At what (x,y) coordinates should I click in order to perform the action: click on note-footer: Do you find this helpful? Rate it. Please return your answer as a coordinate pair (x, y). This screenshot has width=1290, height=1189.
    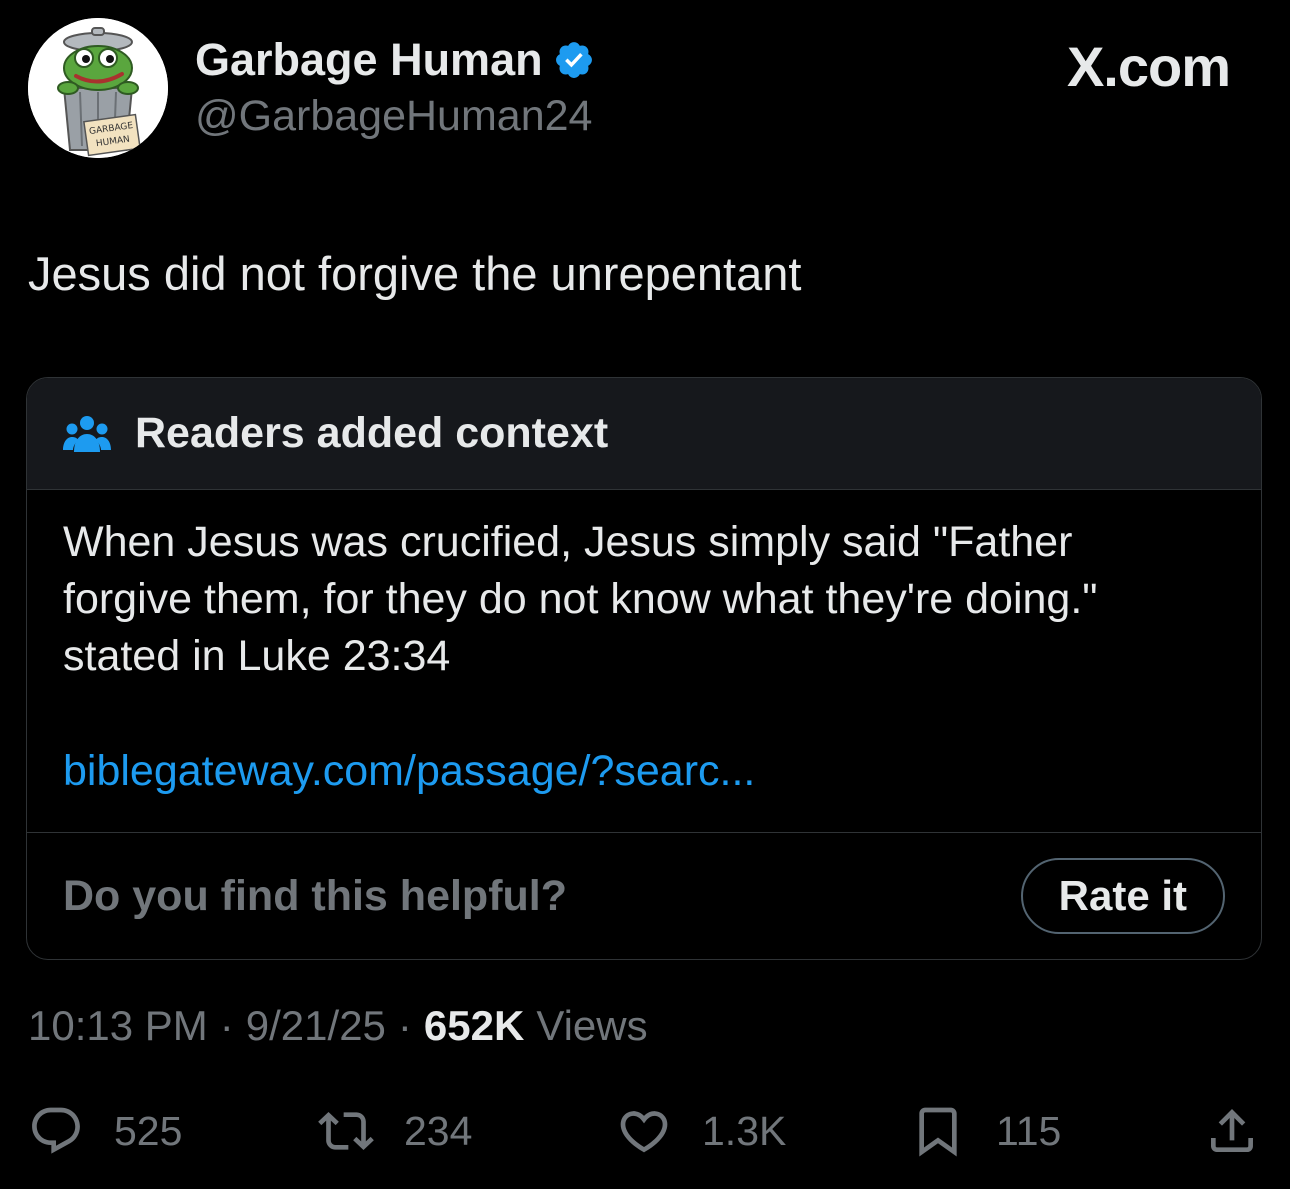
    Looking at the image, I should click on (644, 896).